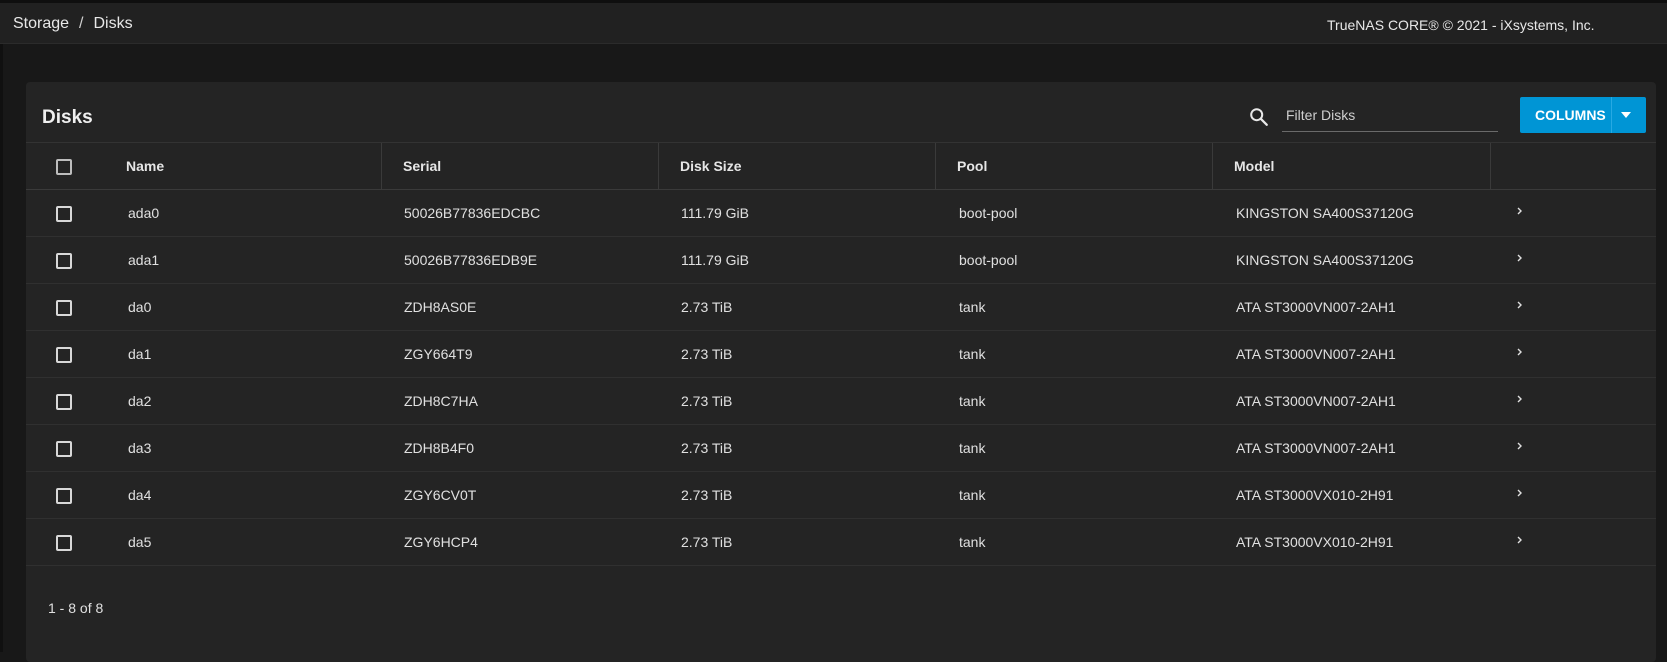 The width and height of the screenshot is (1667, 662). What do you see at coordinates (144, 260) in the screenshot?
I see `cell-name: ada1` at bounding box center [144, 260].